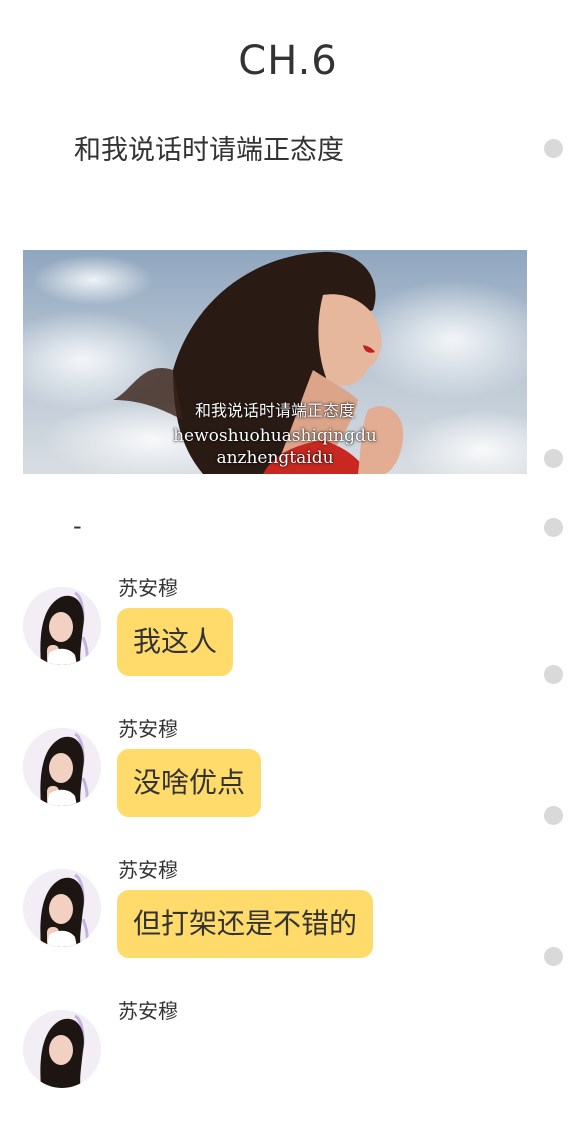  I want to click on message-bubble: 没啥优点, so click(189, 783).